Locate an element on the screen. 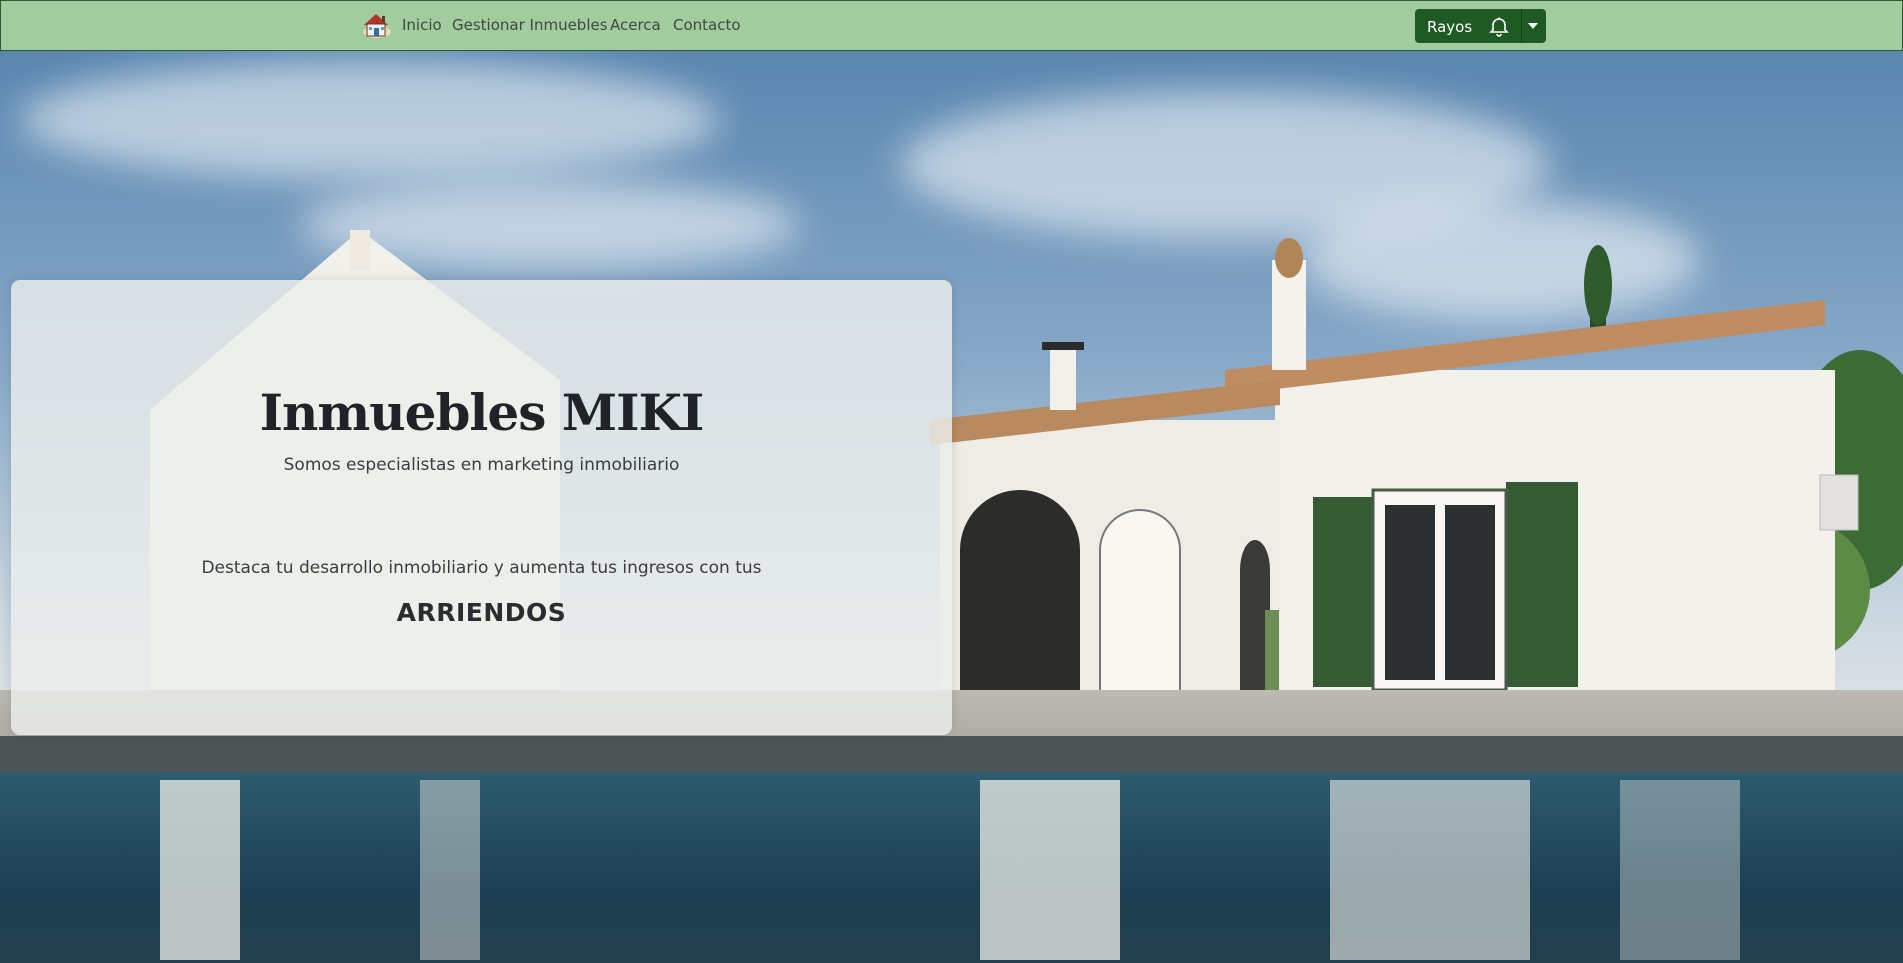  bell-icon is located at coordinates (1499, 26).